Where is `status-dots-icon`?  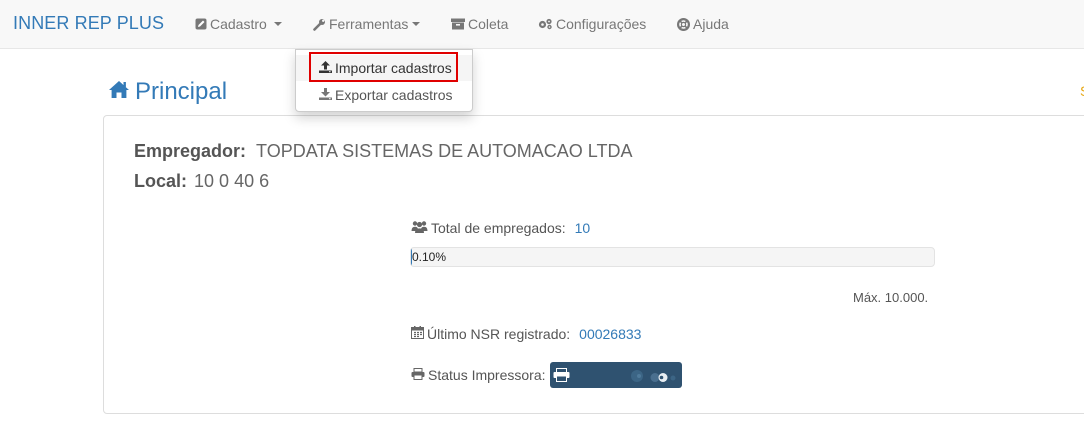
status-dots-icon is located at coordinates (654, 378).